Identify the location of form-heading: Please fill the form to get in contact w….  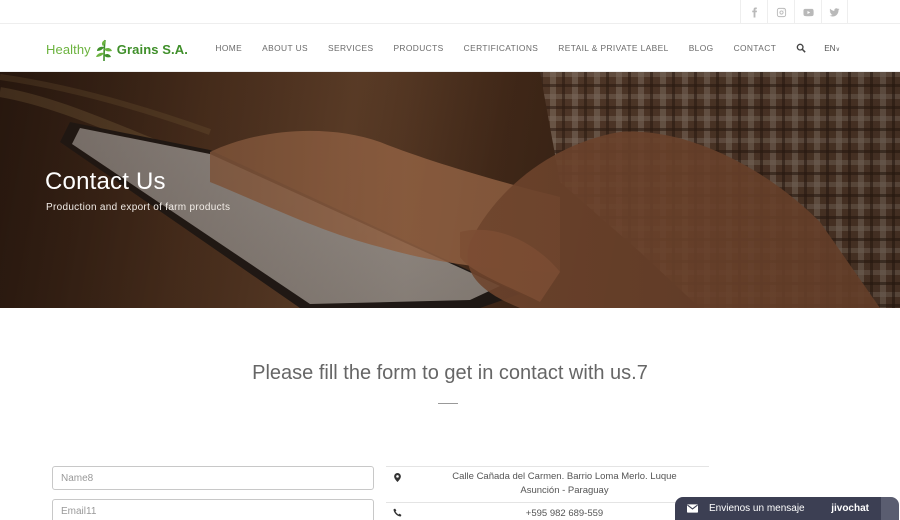
(450, 373).